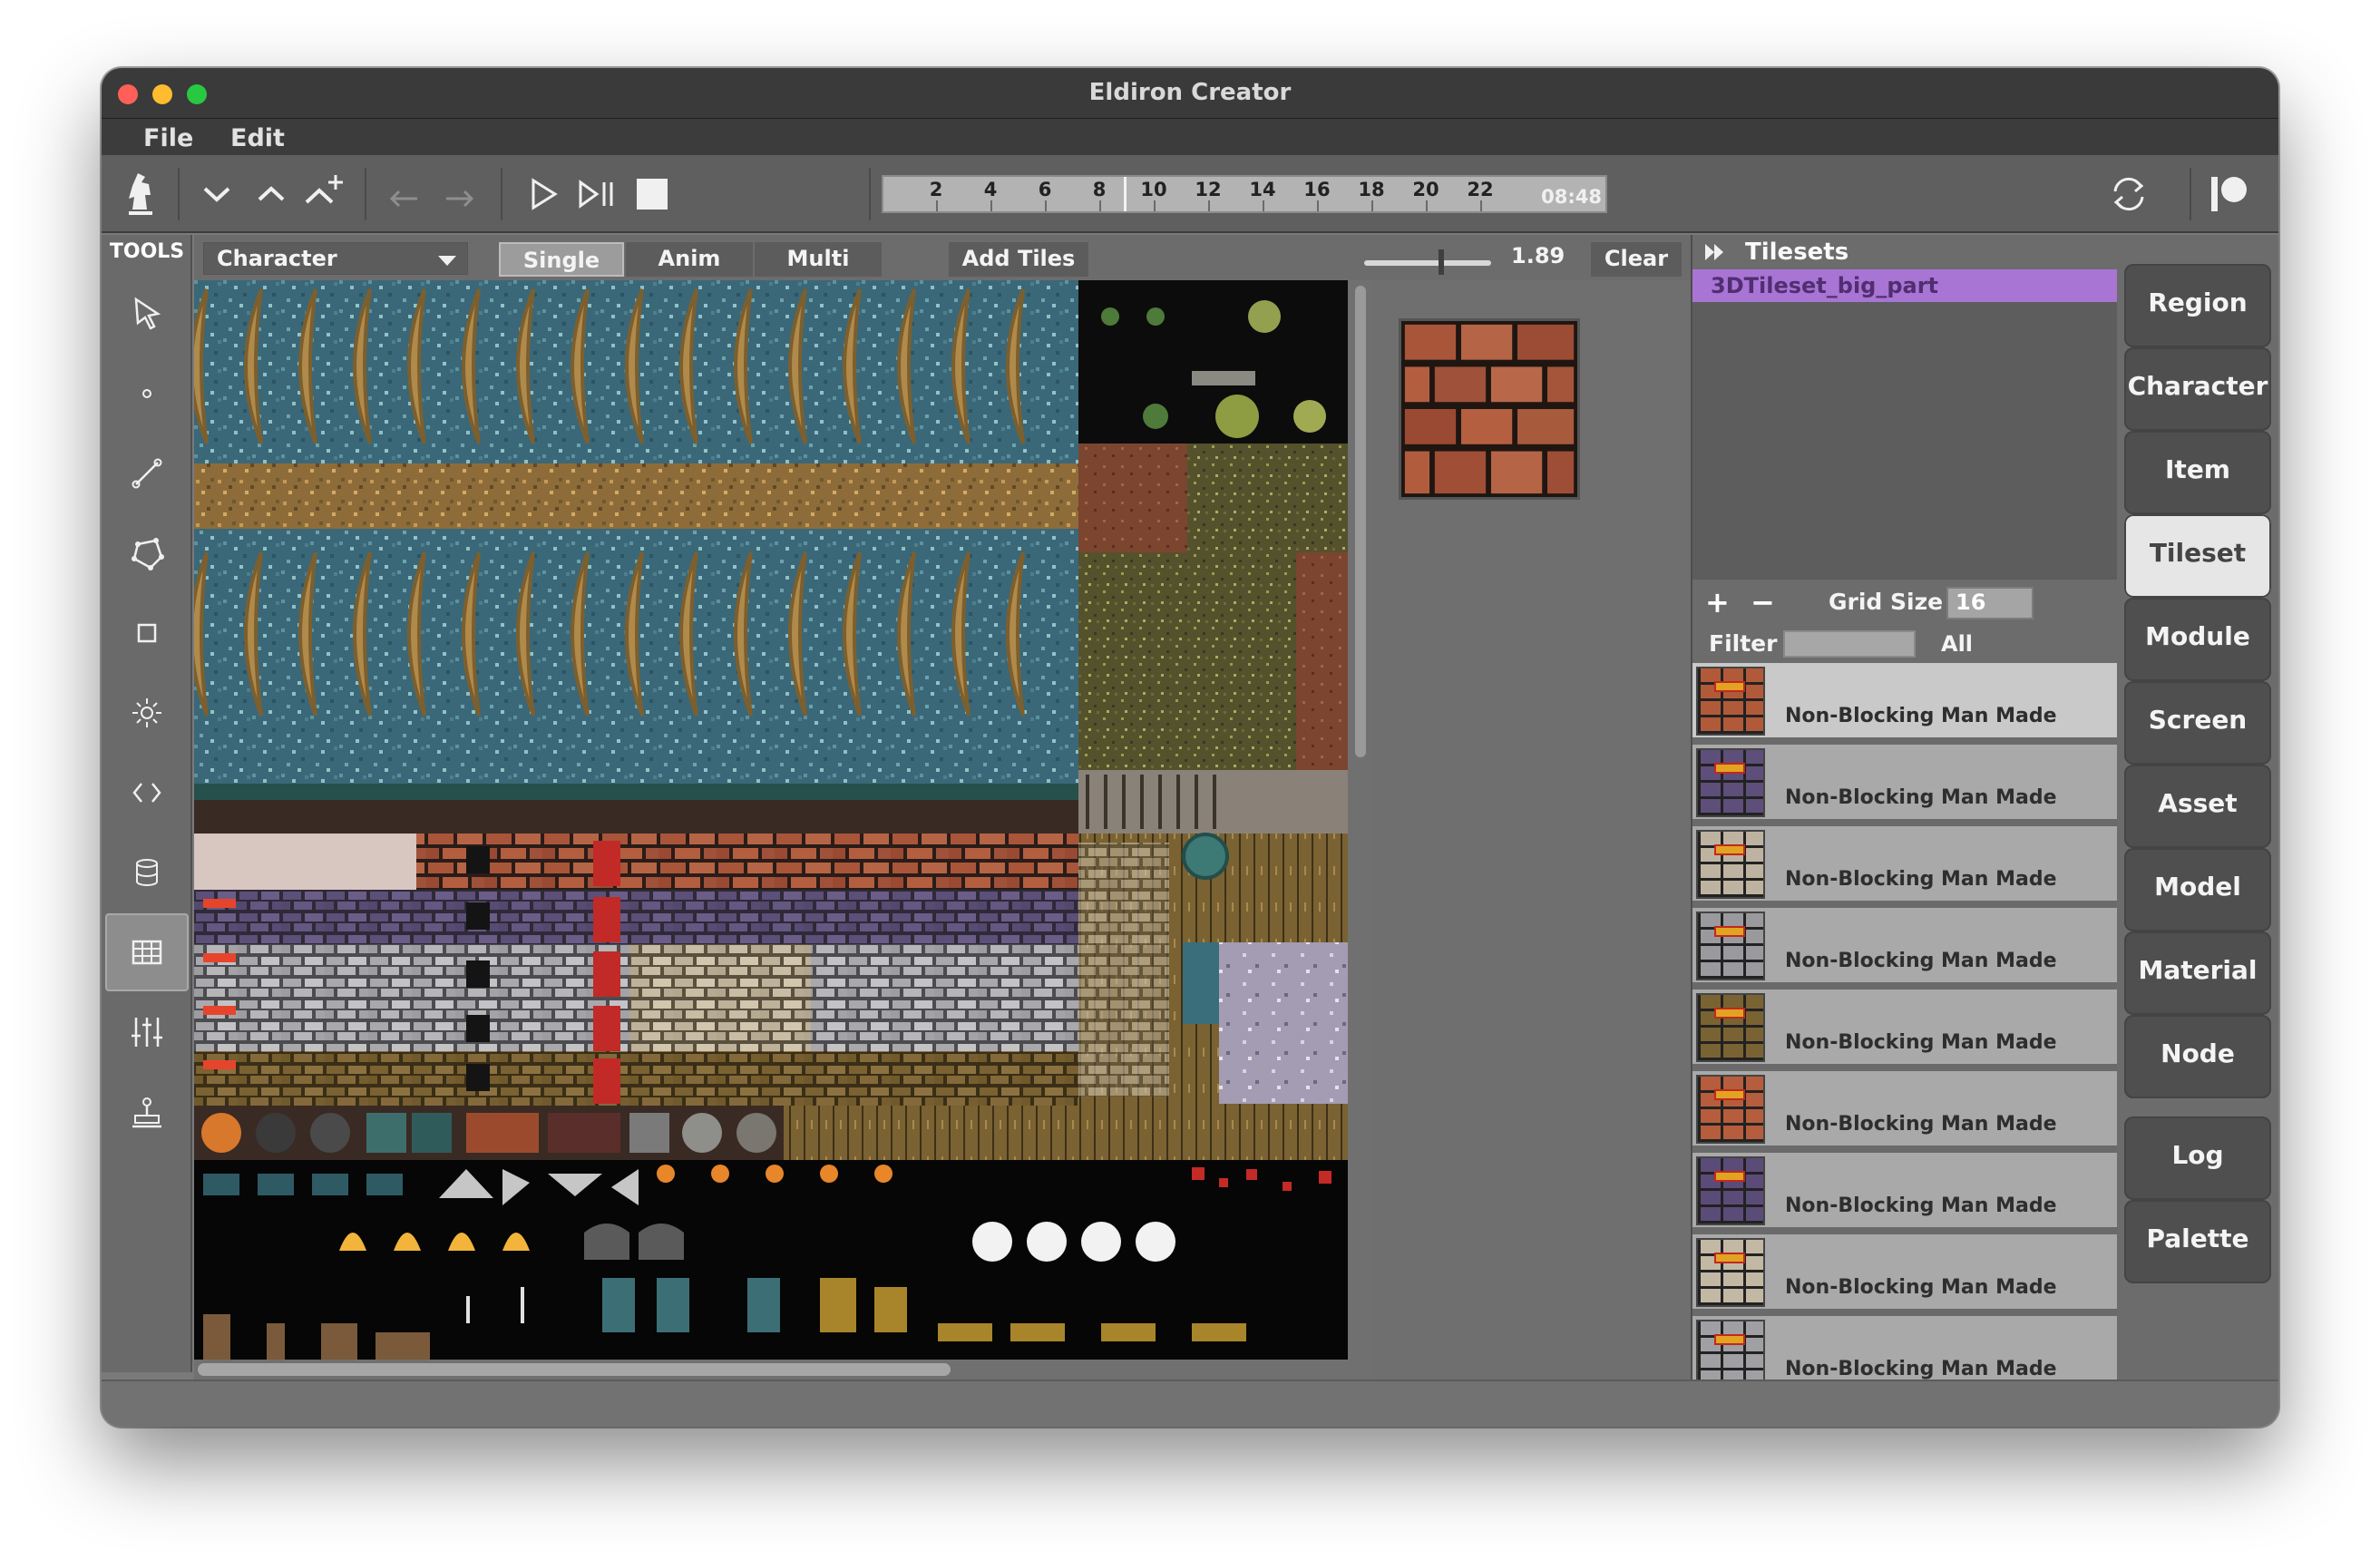  Describe the element at coordinates (1425, 189) in the screenshot. I see `timeline-tick: 20` at that location.